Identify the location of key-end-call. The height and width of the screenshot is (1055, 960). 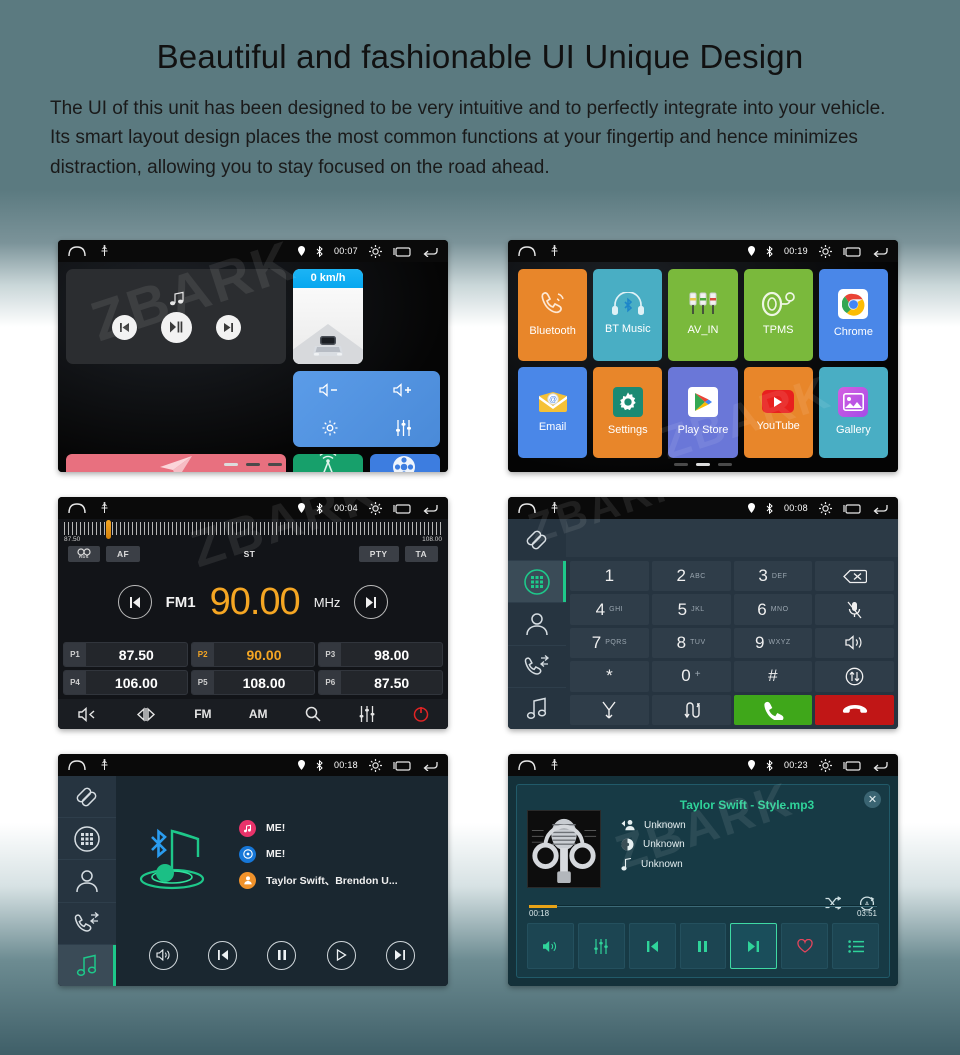
(854, 709).